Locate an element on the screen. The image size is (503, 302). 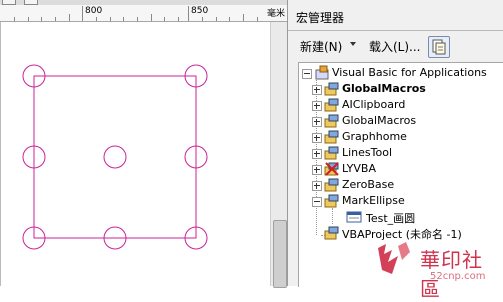
docker-titlebar: 宏管理器 is located at coordinates (395, 15).